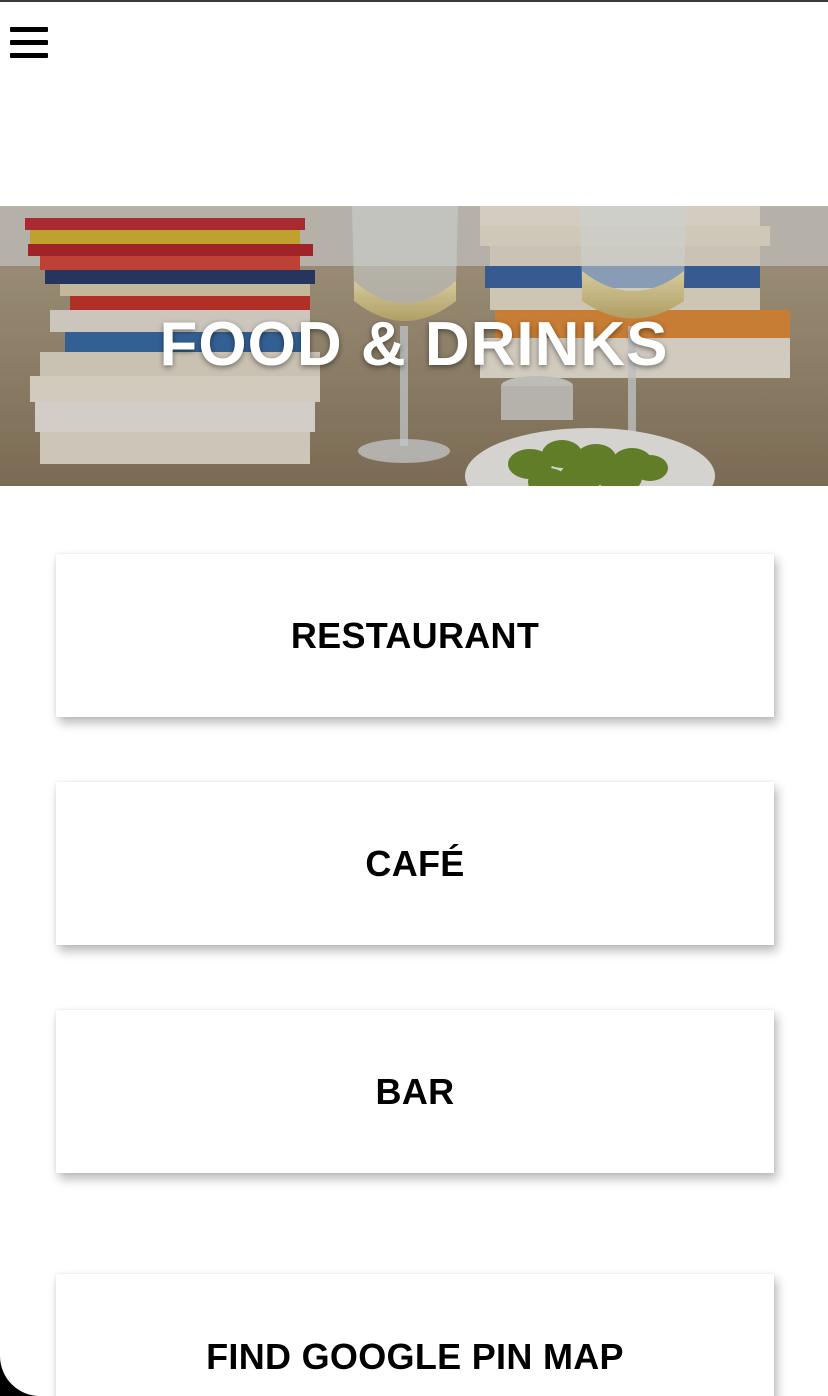 The image size is (828, 1396). Describe the element at coordinates (414, 1) in the screenshot. I see `top-border` at that location.